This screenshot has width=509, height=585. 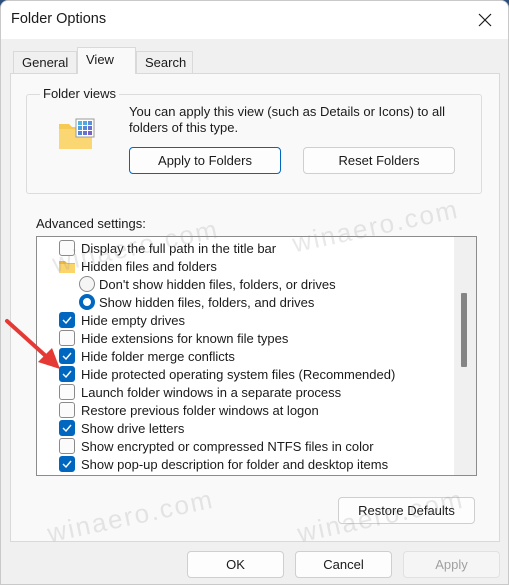 I want to click on folder-views-label: Folder views, so click(x=79, y=93).